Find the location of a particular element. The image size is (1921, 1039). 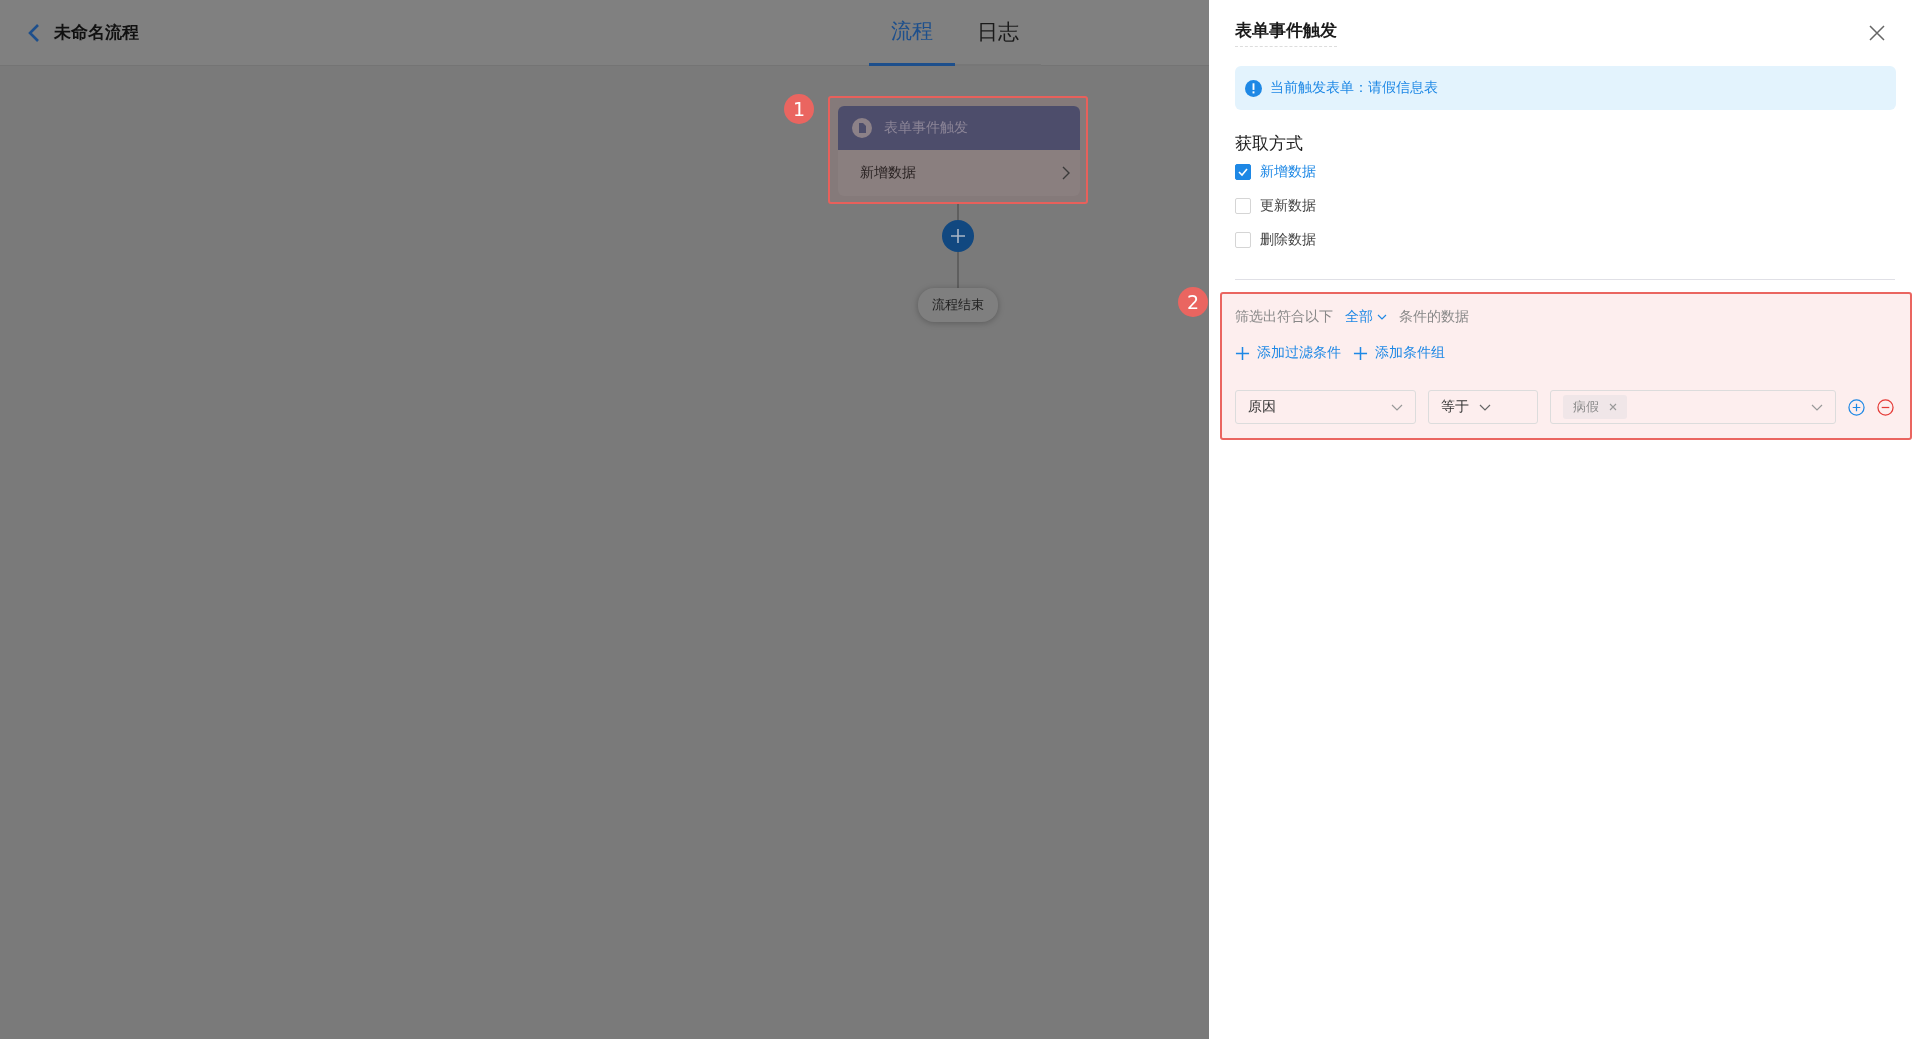

add-circle-icon is located at coordinates (1856, 407).